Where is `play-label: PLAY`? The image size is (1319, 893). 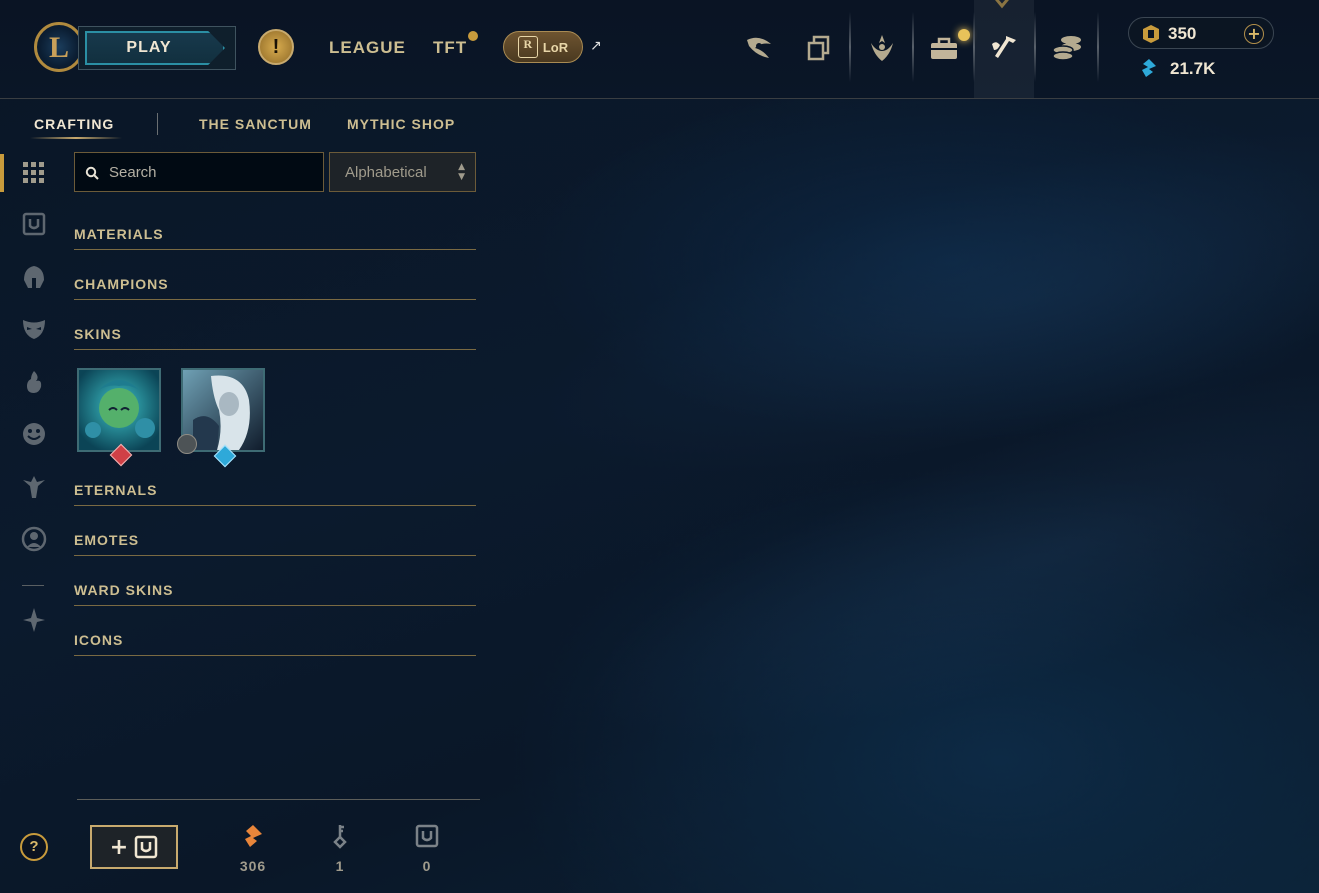
play-label: PLAY is located at coordinates (149, 47).